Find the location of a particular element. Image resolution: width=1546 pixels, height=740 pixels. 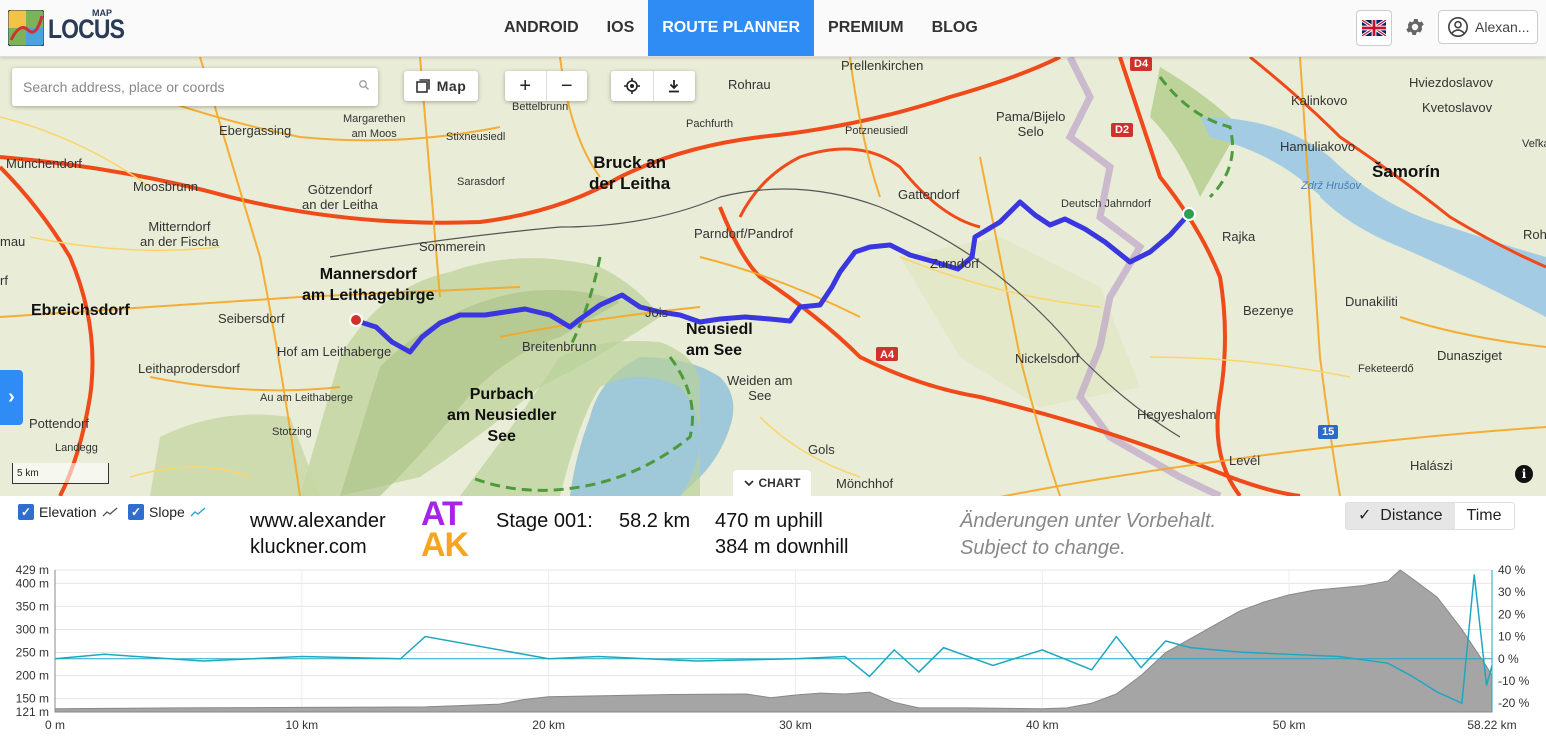

place-stixneusiedl: Stixneusiedl is located at coordinates (476, 137).